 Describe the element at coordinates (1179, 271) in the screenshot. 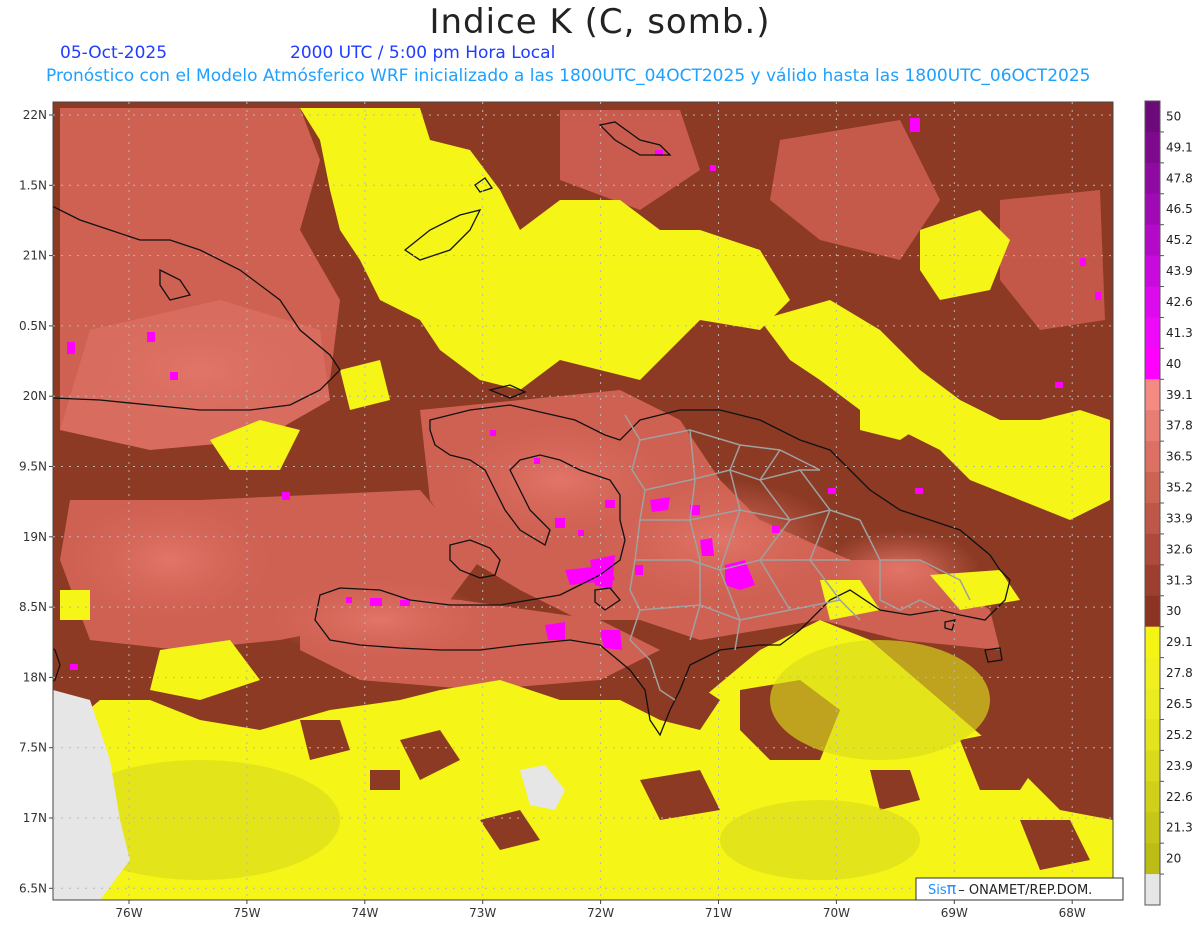

I see `colorbar-label: 43.9` at that location.